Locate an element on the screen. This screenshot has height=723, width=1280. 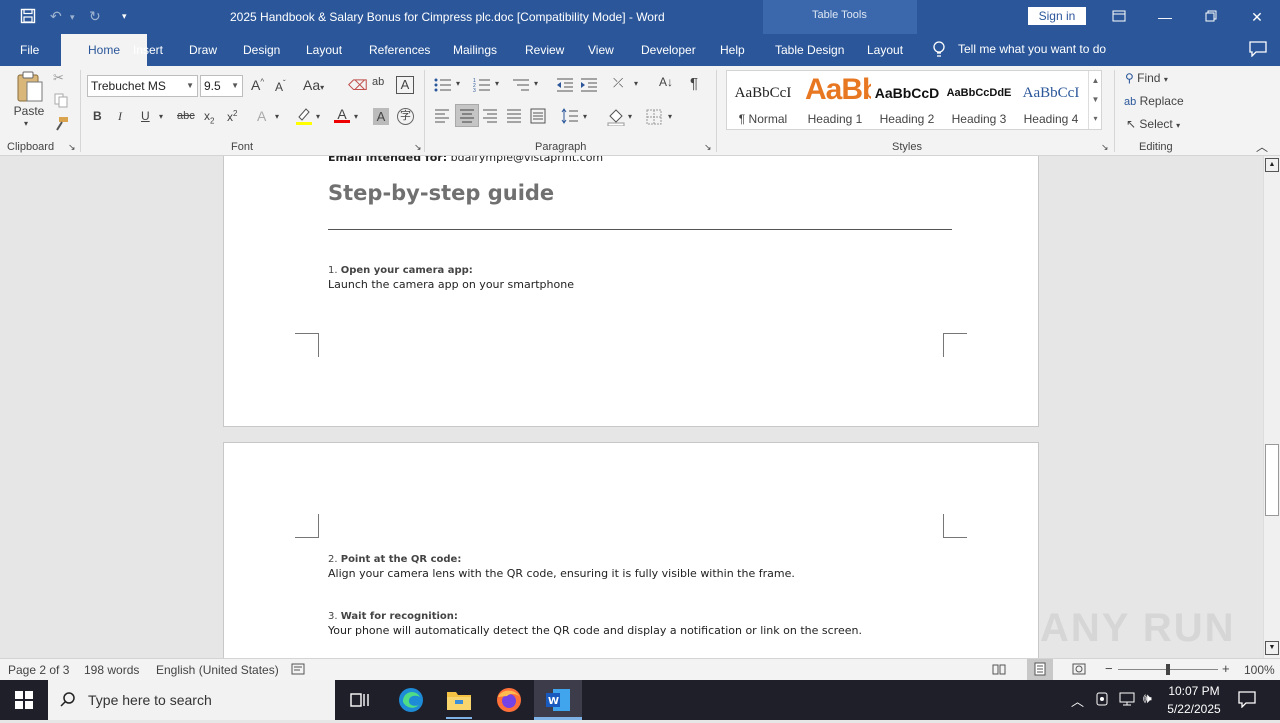
multilevel-dropdown-icon: ▾ is located at coordinates (536, 83).